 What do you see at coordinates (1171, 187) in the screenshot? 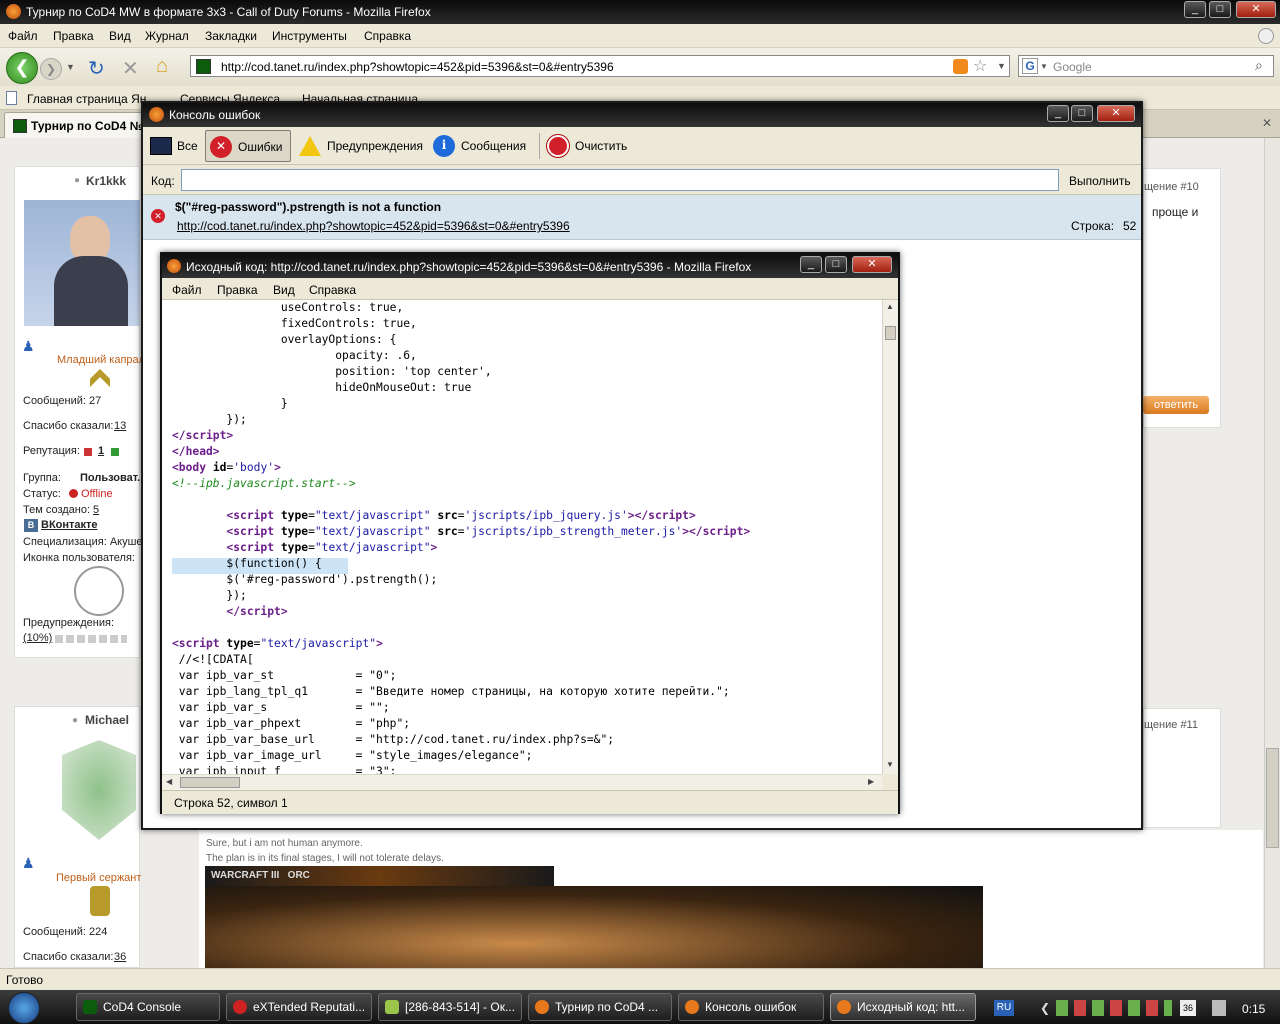
I see `post10-label: щение #10` at bounding box center [1171, 187].